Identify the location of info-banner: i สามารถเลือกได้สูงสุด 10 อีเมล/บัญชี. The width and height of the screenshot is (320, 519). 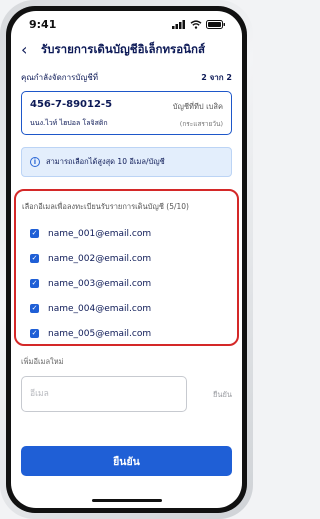
(126, 162).